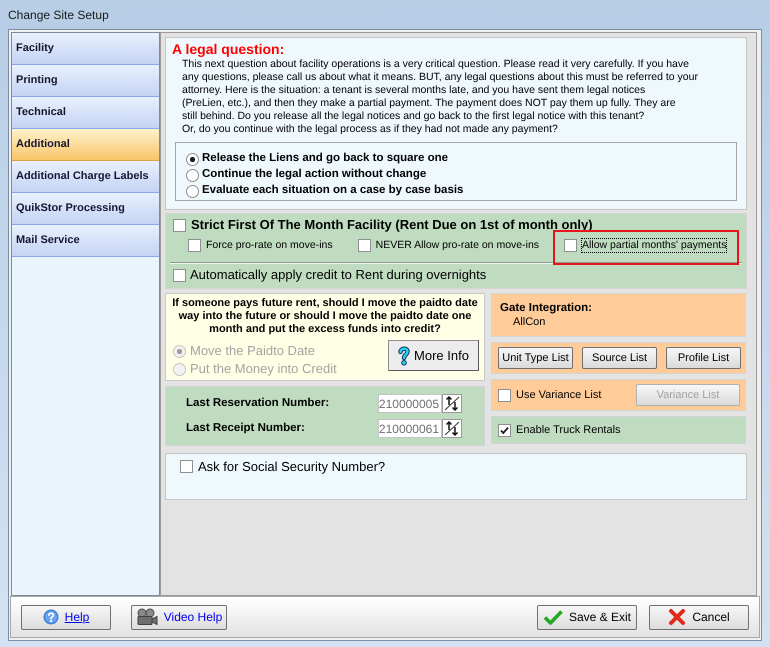  Describe the element at coordinates (333, 190) in the screenshot. I see `radio-label: Evaluate each situation on a case by case basis` at that location.